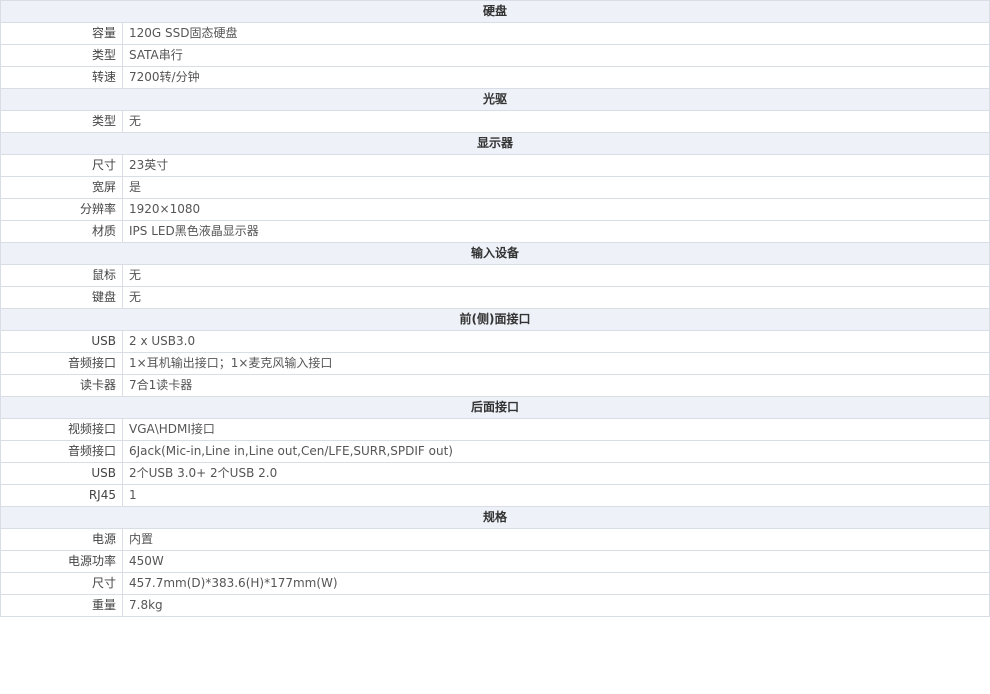 The width and height of the screenshot is (990, 694). What do you see at coordinates (61, 539) in the screenshot?
I see `spec-label: 电源` at bounding box center [61, 539].